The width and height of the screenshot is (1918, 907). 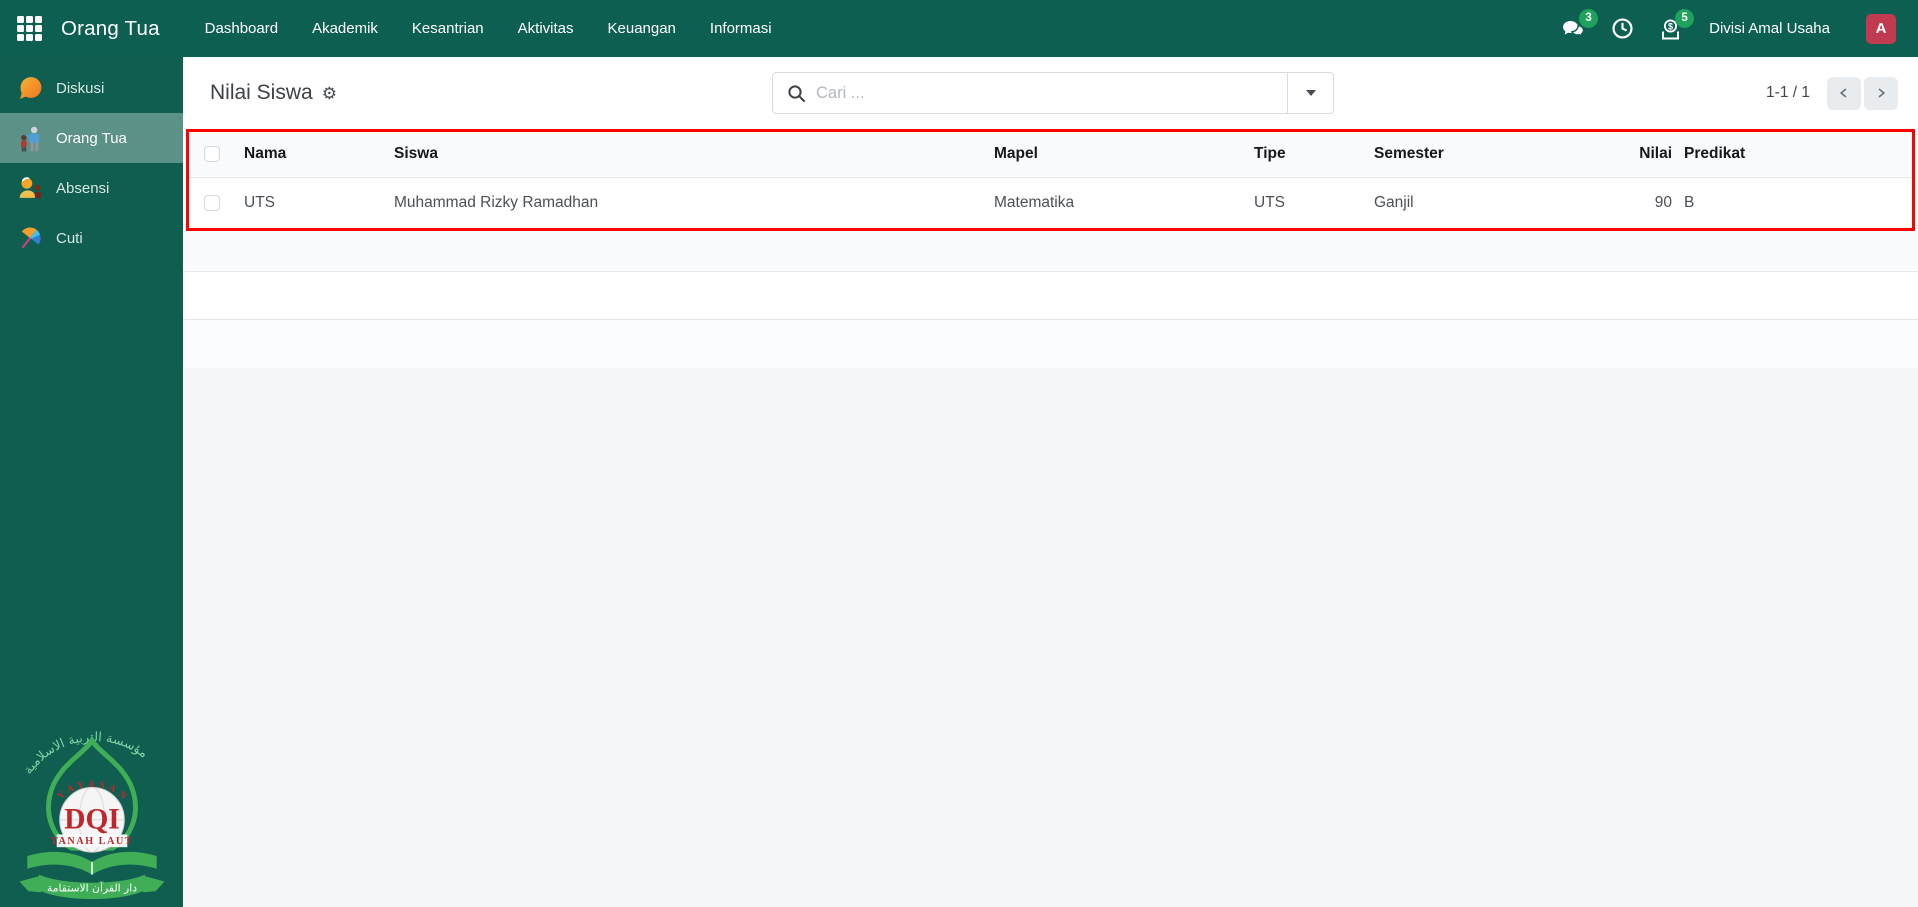 What do you see at coordinates (1793, 155) in the screenshot?
I see `column-header-predikat: Predikat` at bounding box center [1793, 155].